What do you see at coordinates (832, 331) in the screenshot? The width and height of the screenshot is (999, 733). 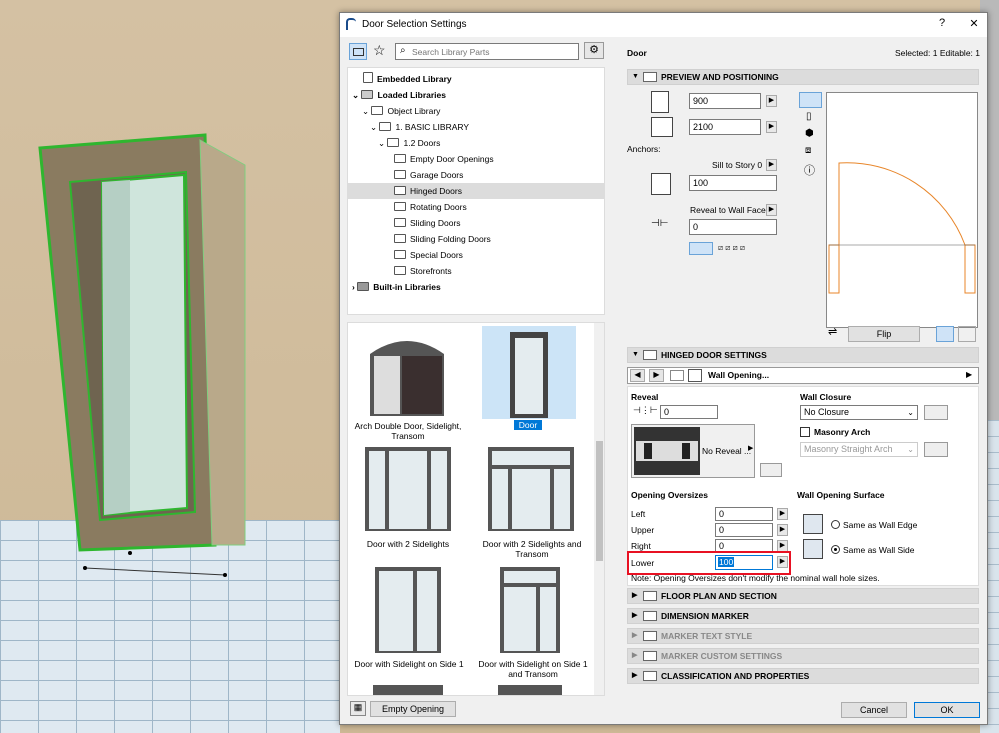 I see `flip-side-icon: ⇌` at bounding box center [832, 331].